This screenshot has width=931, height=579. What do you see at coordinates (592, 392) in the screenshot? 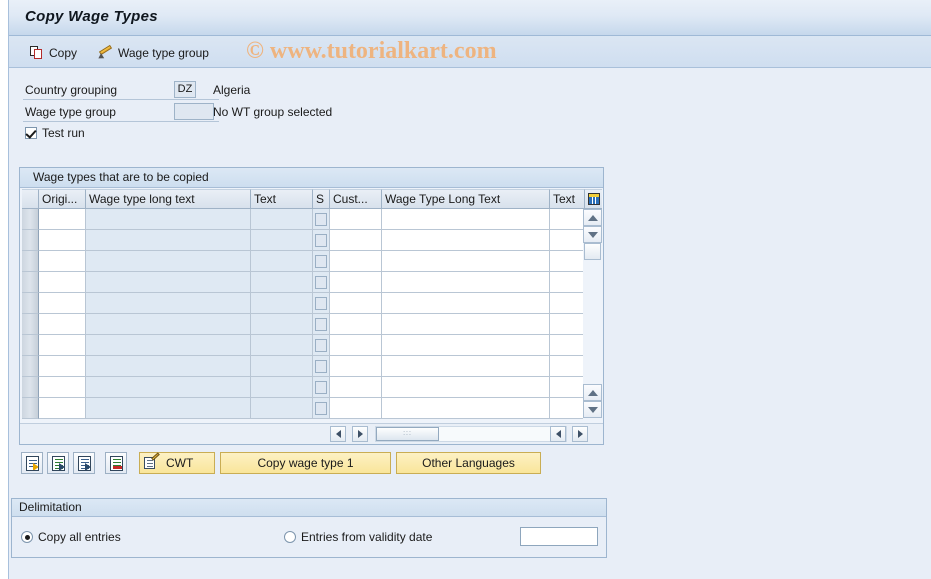
I see `scroll-up-bottom-button` at bounding box center [592, 392].